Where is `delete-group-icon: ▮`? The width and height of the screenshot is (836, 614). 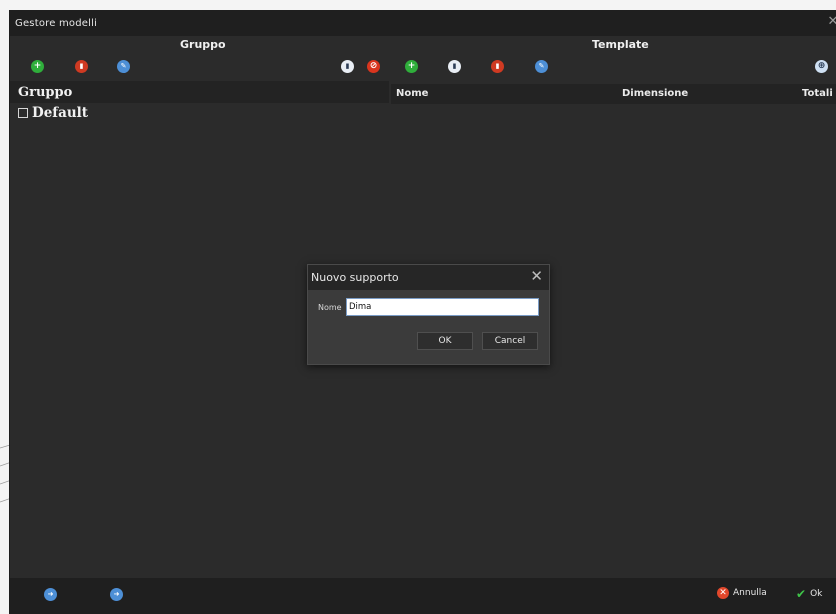 delete-group-icon: ▮ is located at coordinates (81, 66).